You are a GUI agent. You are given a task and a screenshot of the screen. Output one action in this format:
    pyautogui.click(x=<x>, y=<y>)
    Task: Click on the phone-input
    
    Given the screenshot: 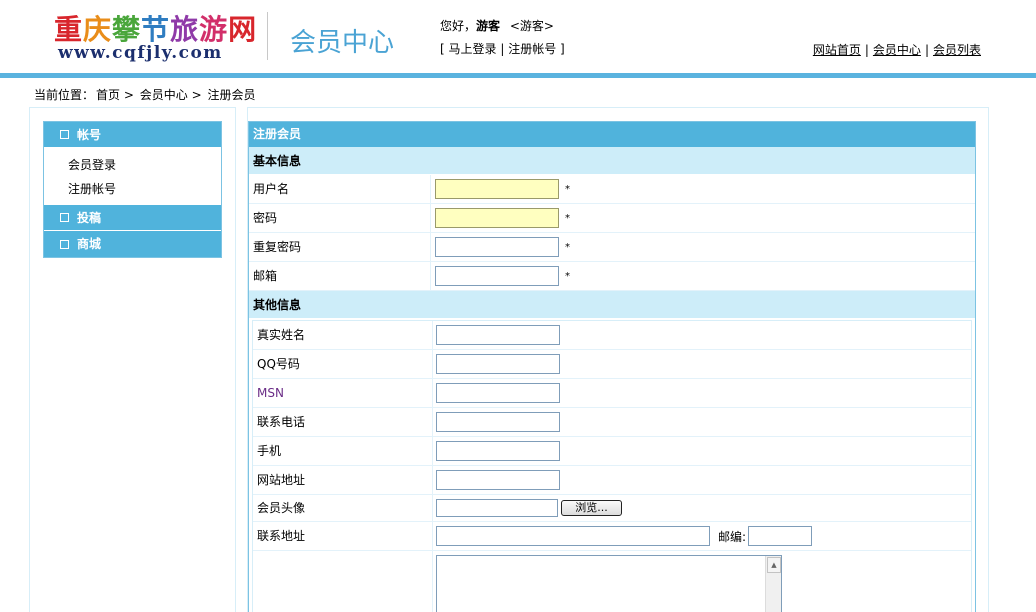 What is the action you would take?
    pyautogui.click(x=498, y=422)
    